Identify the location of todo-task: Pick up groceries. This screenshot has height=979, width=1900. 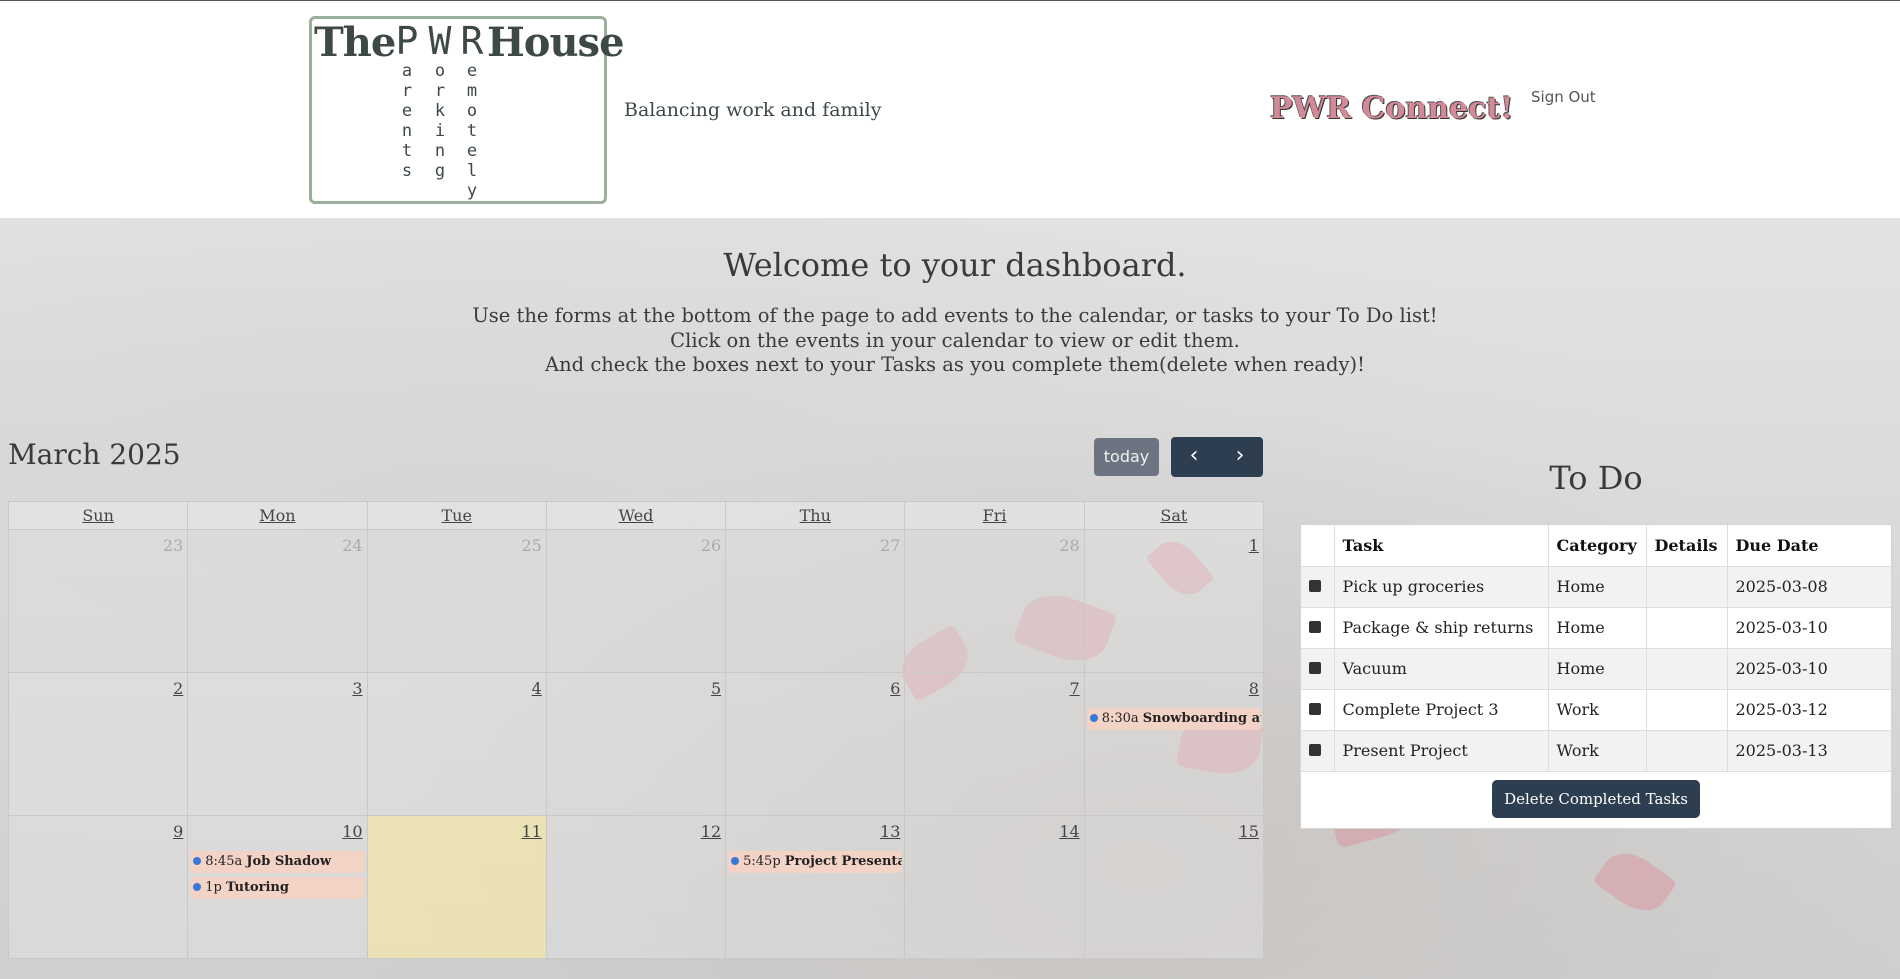
(1441, 587).